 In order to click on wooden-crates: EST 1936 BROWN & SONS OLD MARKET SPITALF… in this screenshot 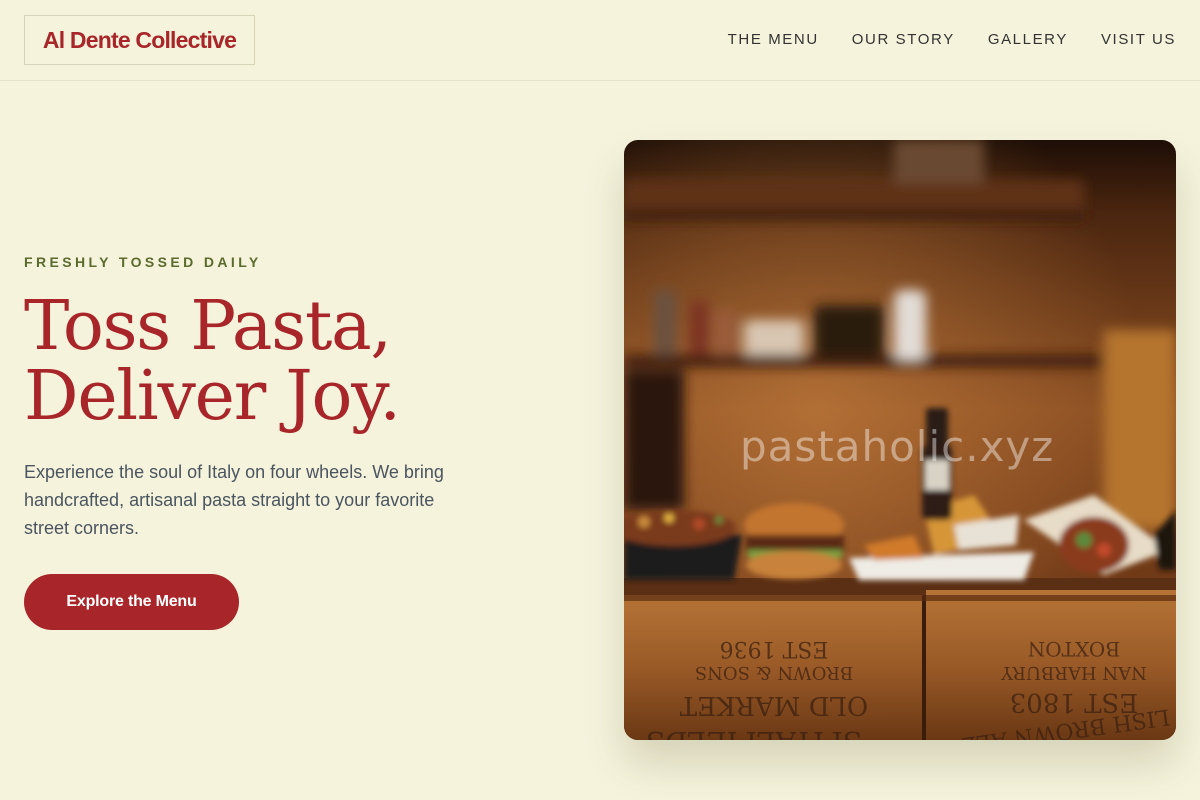, I will do `click(900, 665)`.